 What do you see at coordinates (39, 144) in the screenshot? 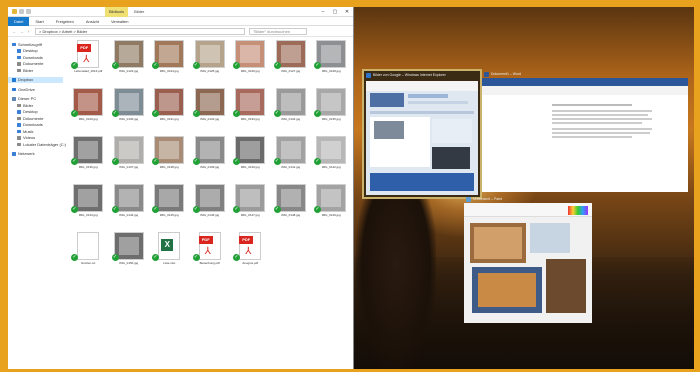
I see `sidebar-item-lokaler-datentr-ger-c: Lokaler Datenträger (C:)` at bounding box center [39, 144].